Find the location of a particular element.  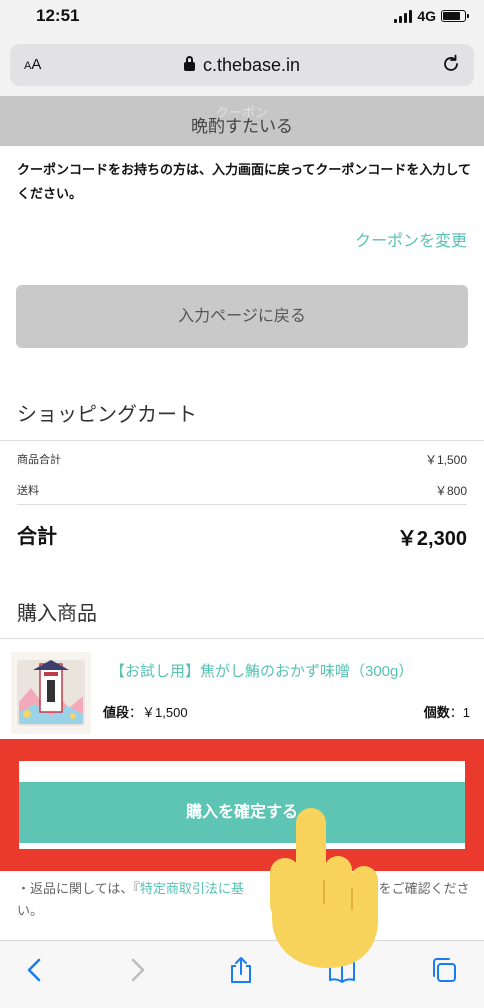

back-to-input-button: 入力ページに戻る is located at coordinates (242, 316).